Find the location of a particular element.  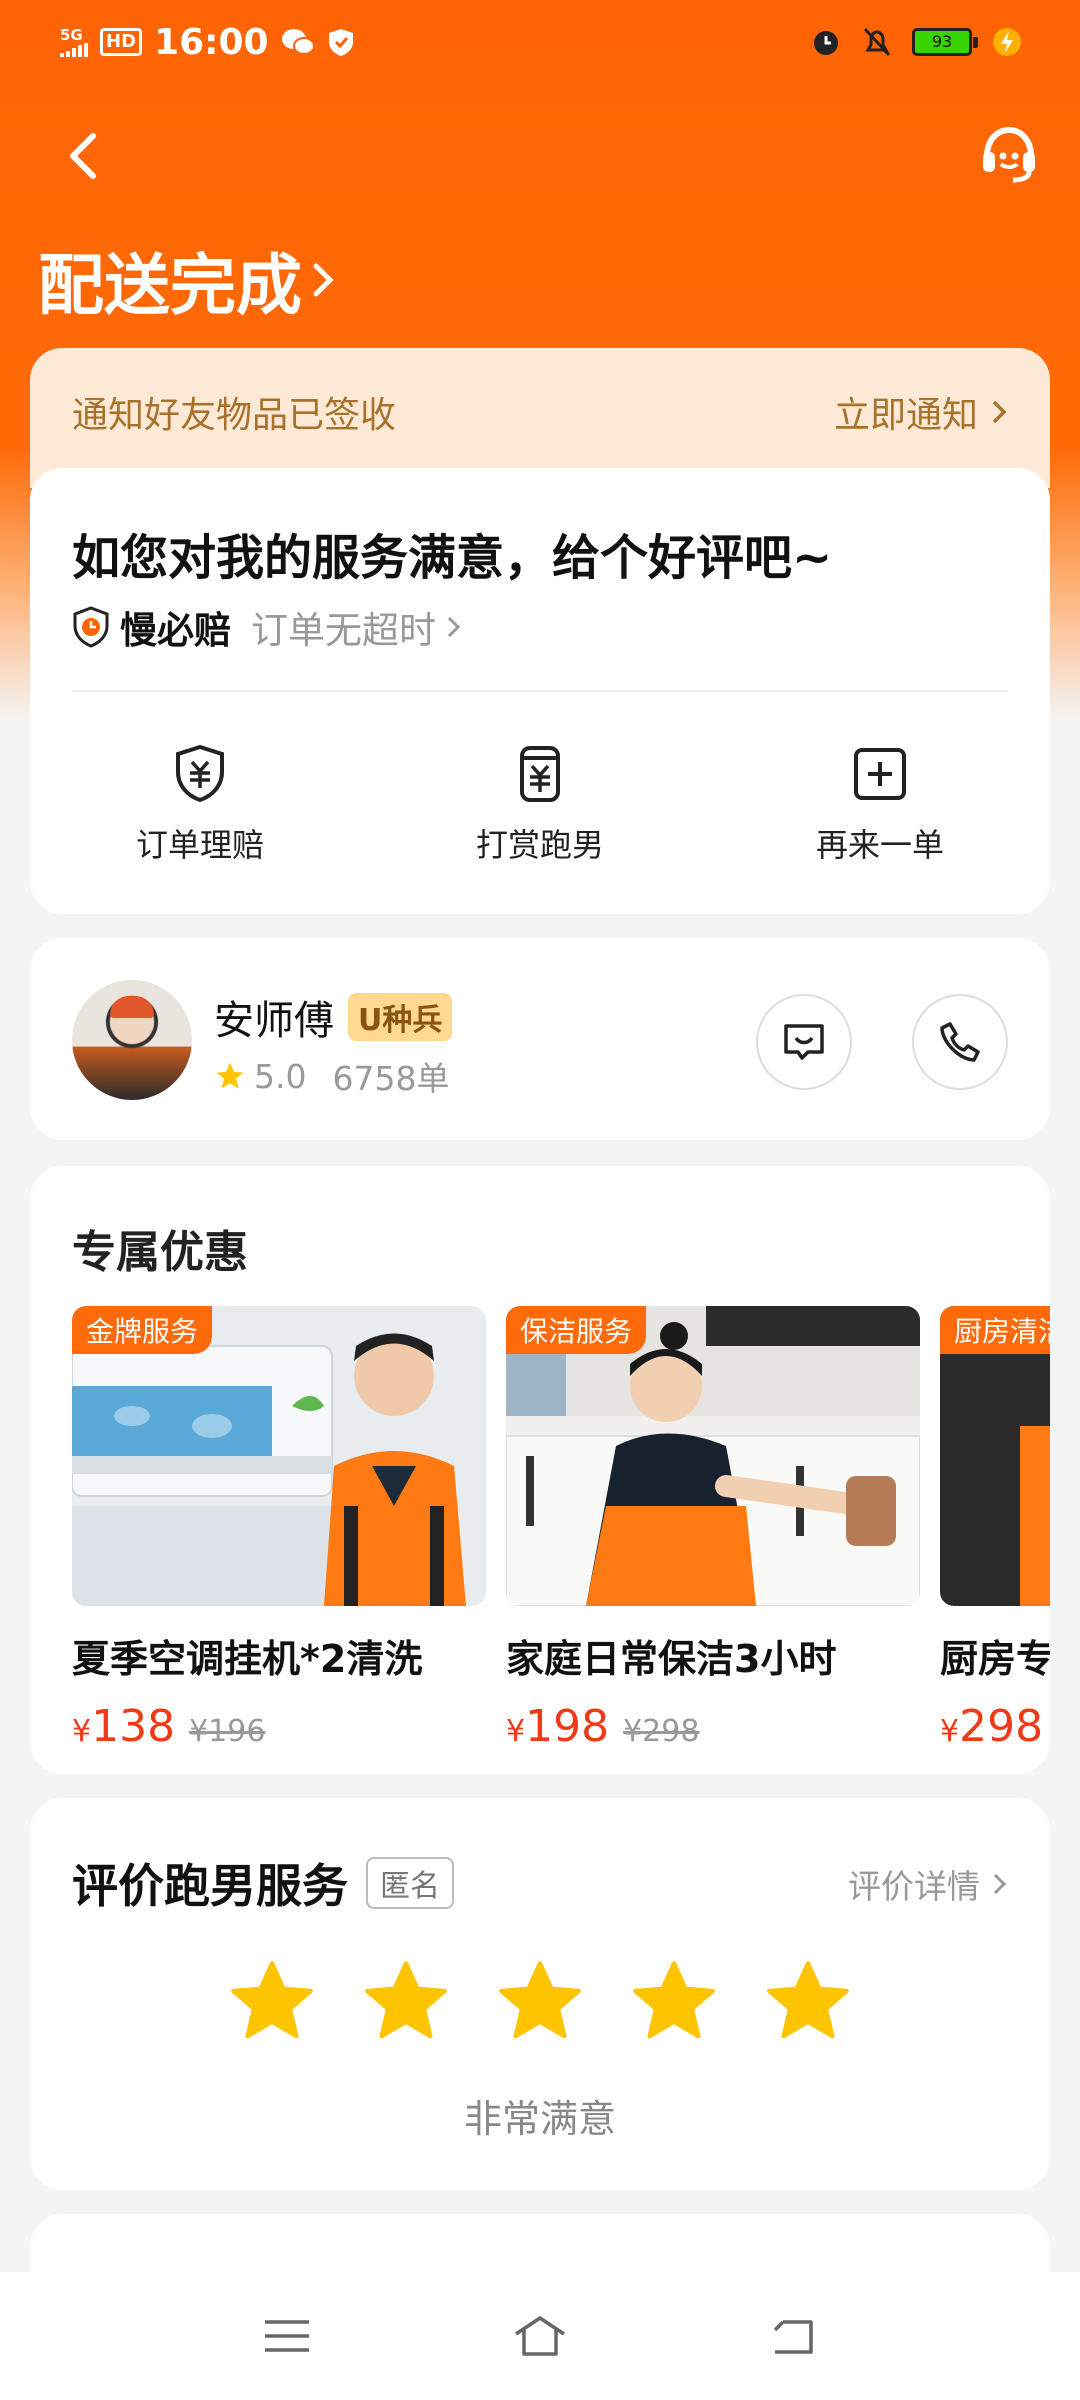

battery-indicator: 93 is located at coordinates (945, 42).